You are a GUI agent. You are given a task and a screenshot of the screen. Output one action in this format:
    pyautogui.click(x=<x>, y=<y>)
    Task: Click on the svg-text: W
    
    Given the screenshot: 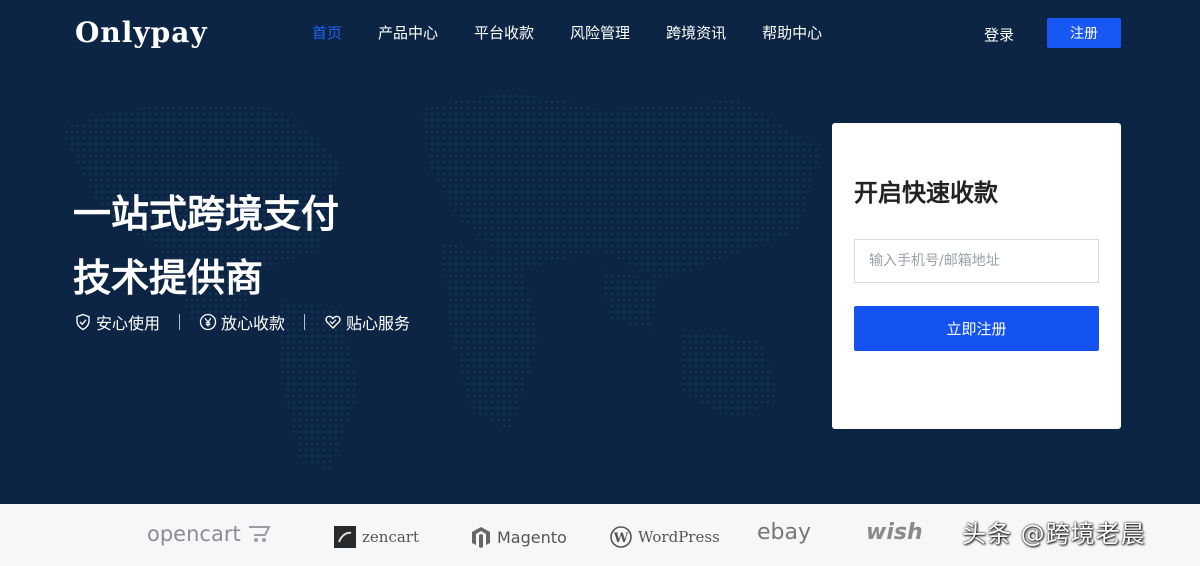 What is the action you would take?
    pyautogui.click(x=621, y=538)
    